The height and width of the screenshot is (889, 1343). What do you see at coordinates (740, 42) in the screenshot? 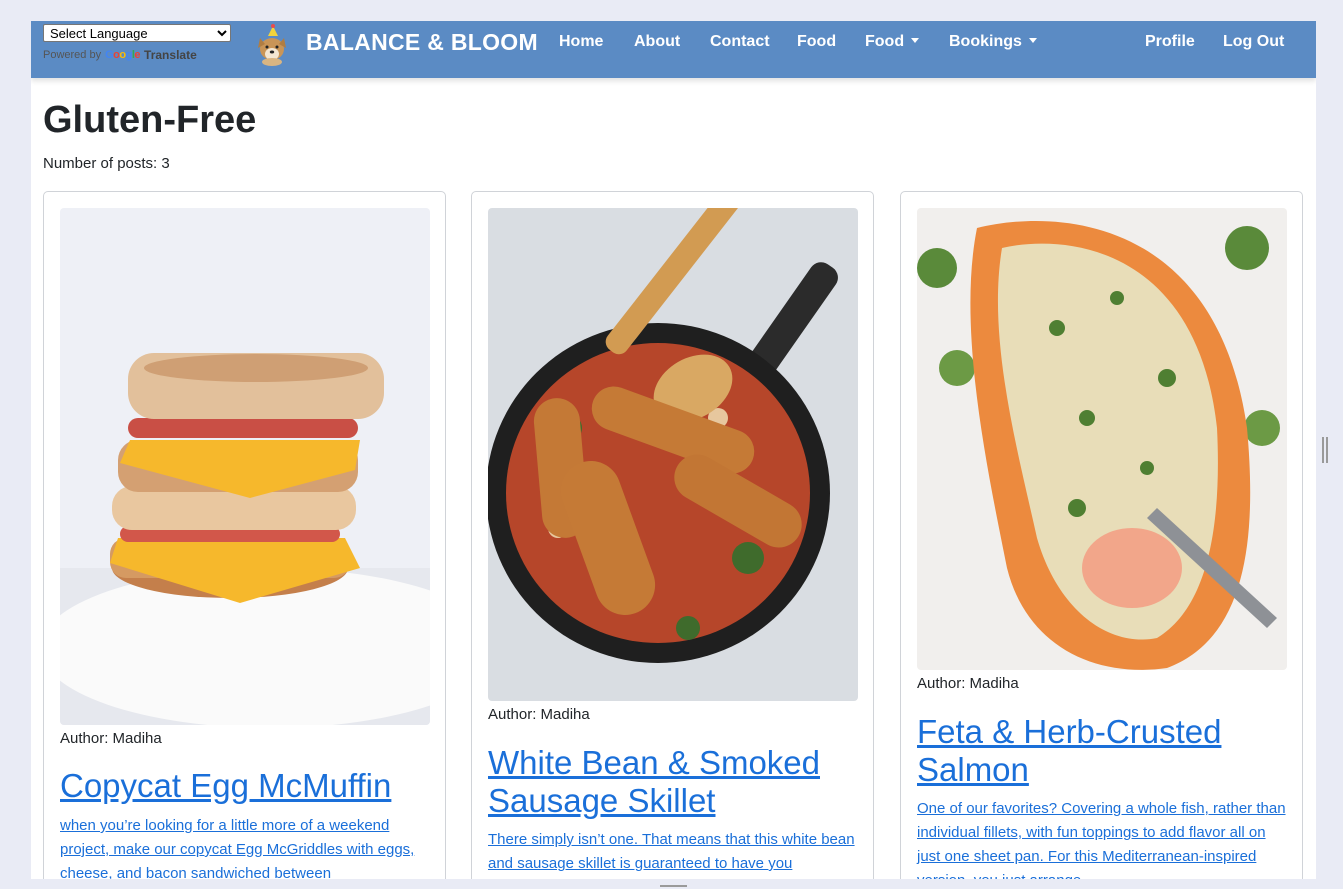
I see `nav-contact: Contact` at bounding box center [740, 42].